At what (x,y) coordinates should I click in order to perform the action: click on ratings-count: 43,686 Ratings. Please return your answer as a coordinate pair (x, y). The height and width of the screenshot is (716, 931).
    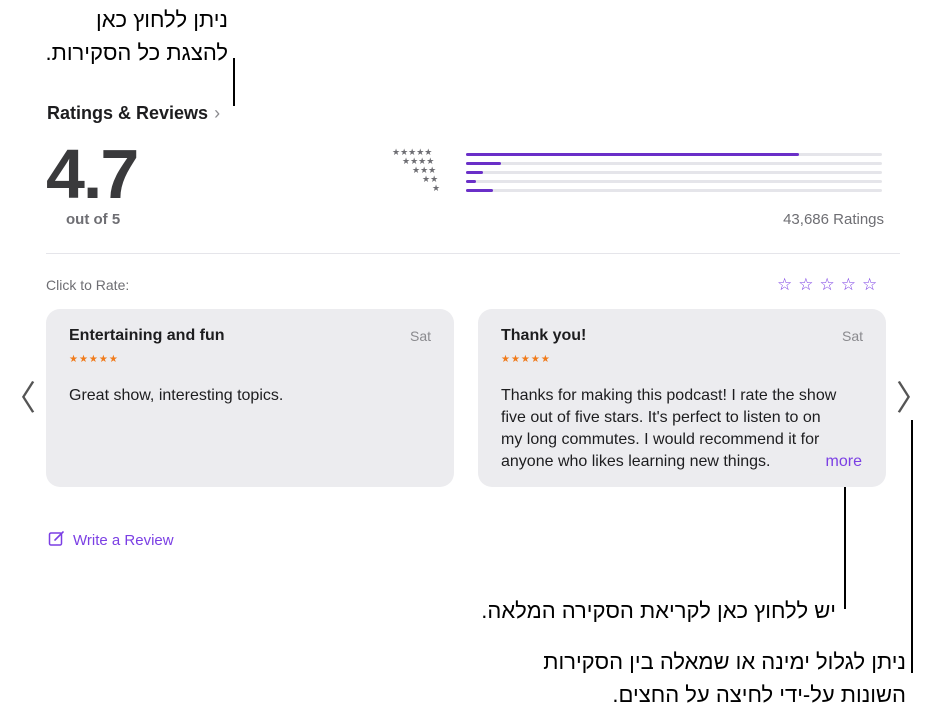
    Looking at the image, I should click on (833, 219).